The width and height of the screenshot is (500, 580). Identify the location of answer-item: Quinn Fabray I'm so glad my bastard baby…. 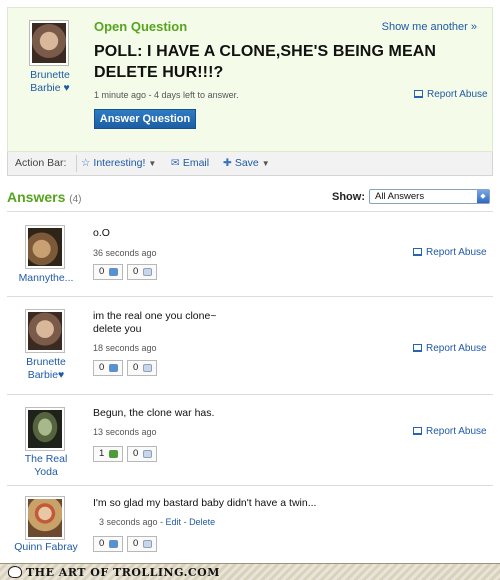
(250, 526).